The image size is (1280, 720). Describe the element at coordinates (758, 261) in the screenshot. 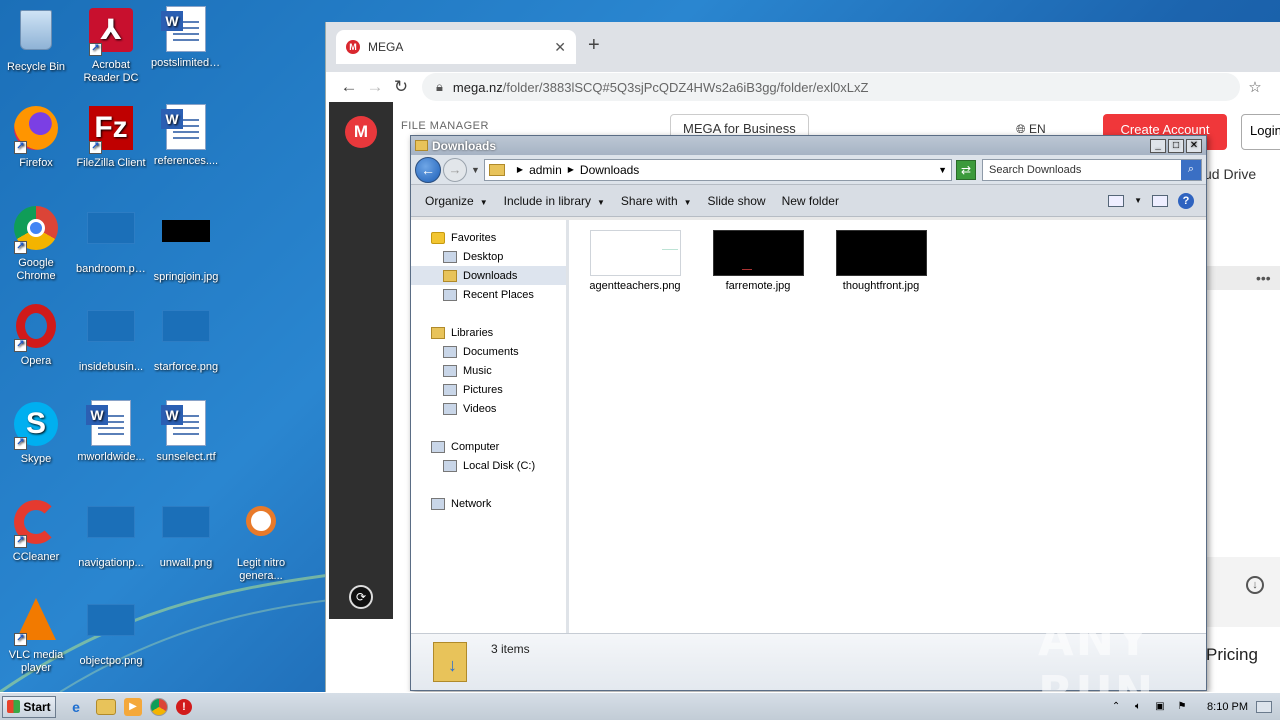

I see `file-item: farremote.jpg` at that location.